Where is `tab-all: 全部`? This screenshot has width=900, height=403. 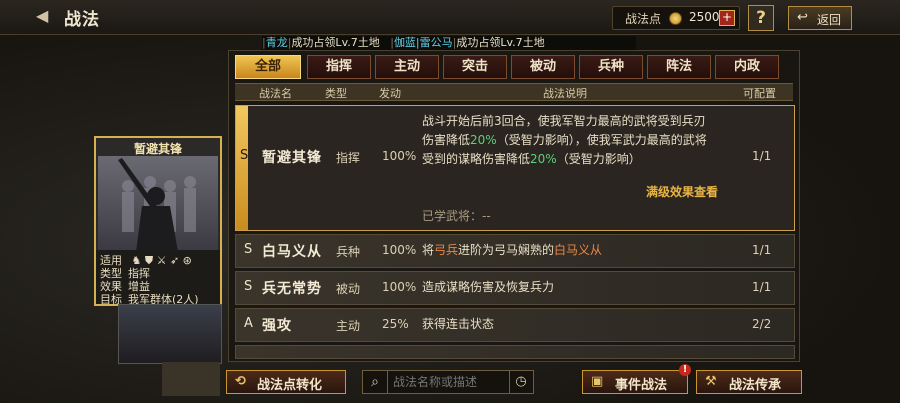 tab-all: 全部 is located at coordinates (268, 67).